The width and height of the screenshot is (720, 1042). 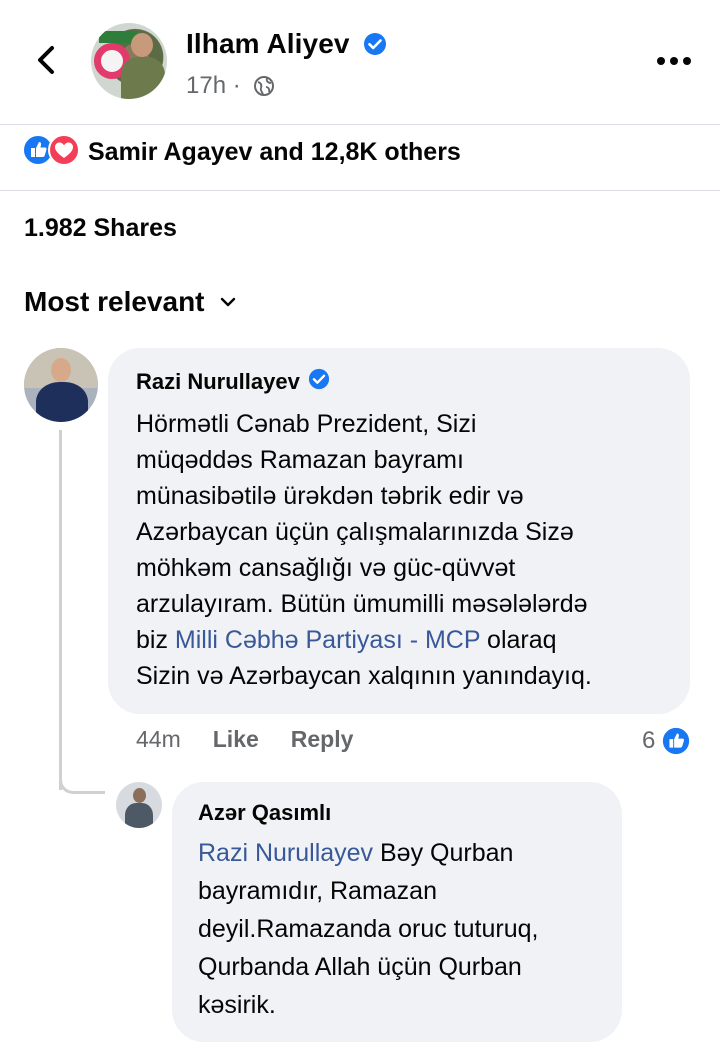 What do you see at coordinates (227, 302) in the screenshot?
I see `chevron-down-icon` at bounding box center [227, 302].